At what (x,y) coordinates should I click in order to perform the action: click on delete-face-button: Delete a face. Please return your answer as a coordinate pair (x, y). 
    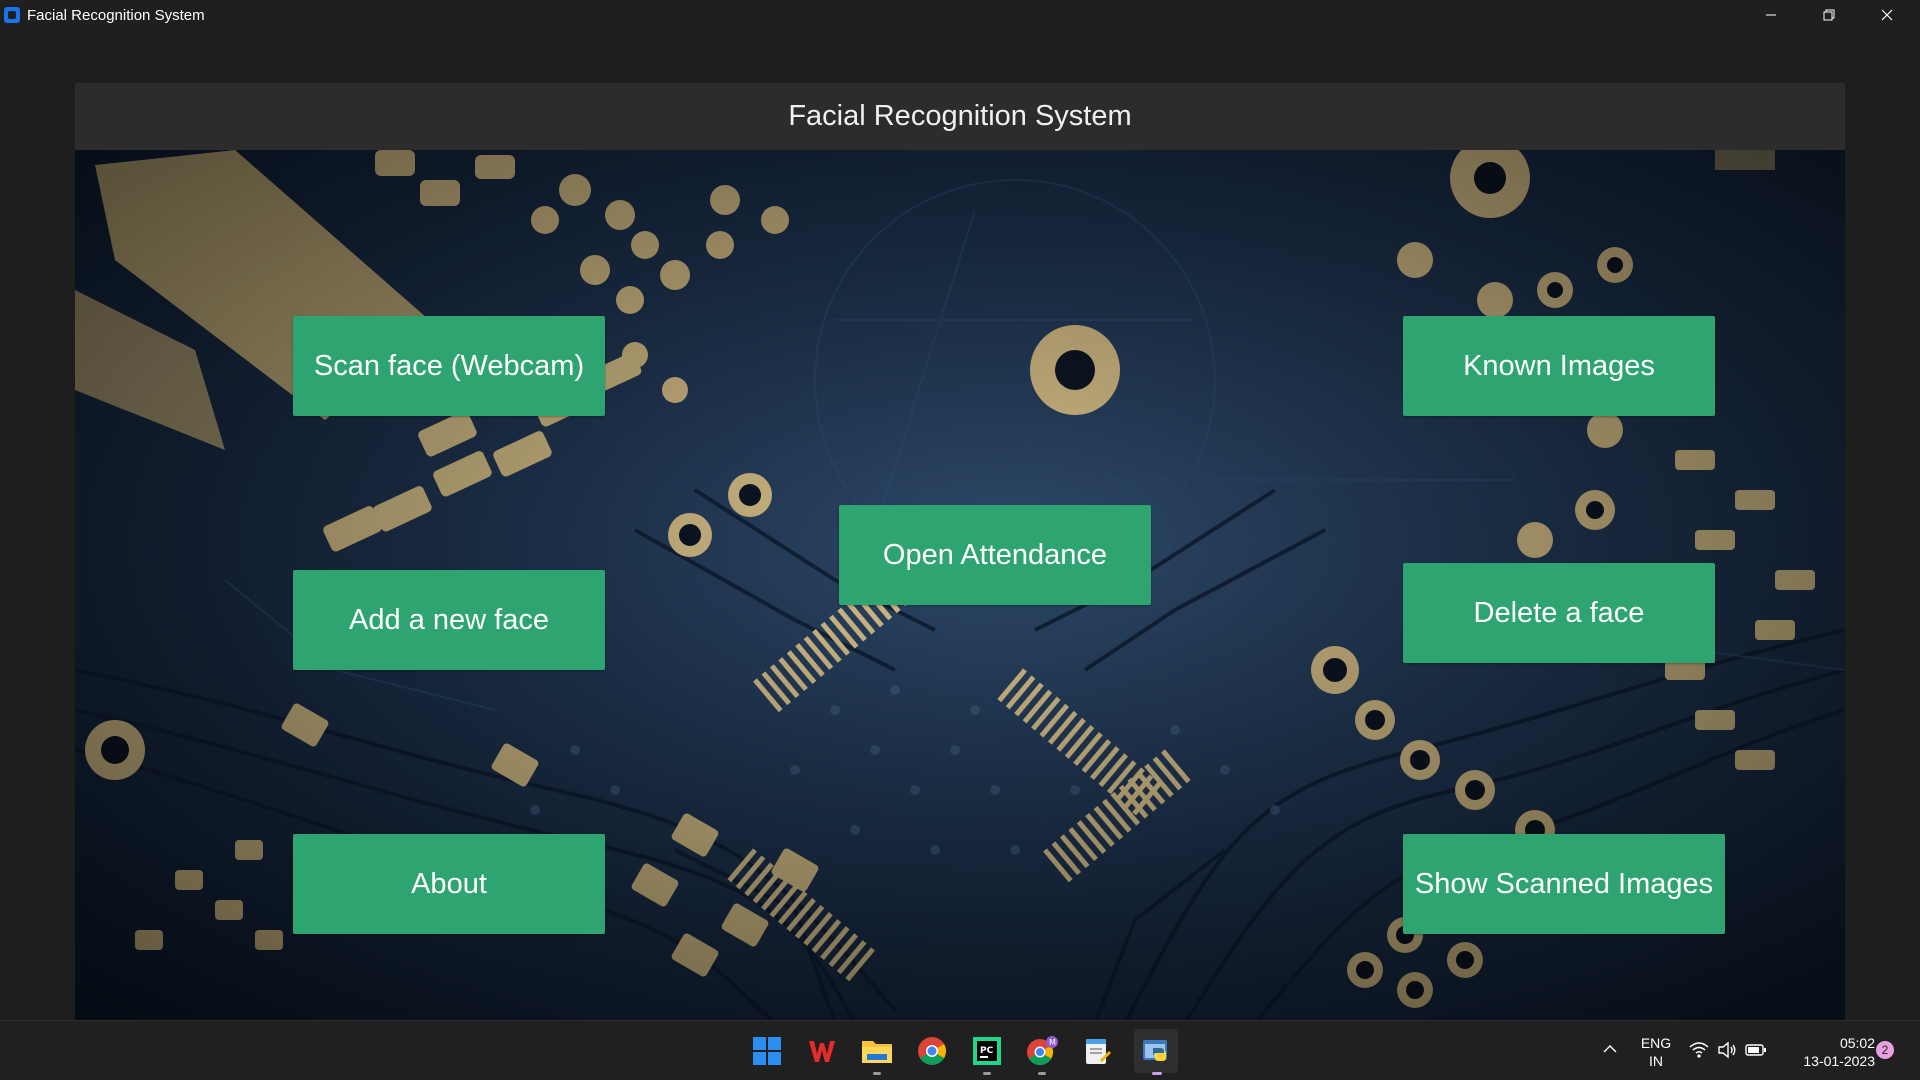
    Looking at the image, I should click on (1559, 613).